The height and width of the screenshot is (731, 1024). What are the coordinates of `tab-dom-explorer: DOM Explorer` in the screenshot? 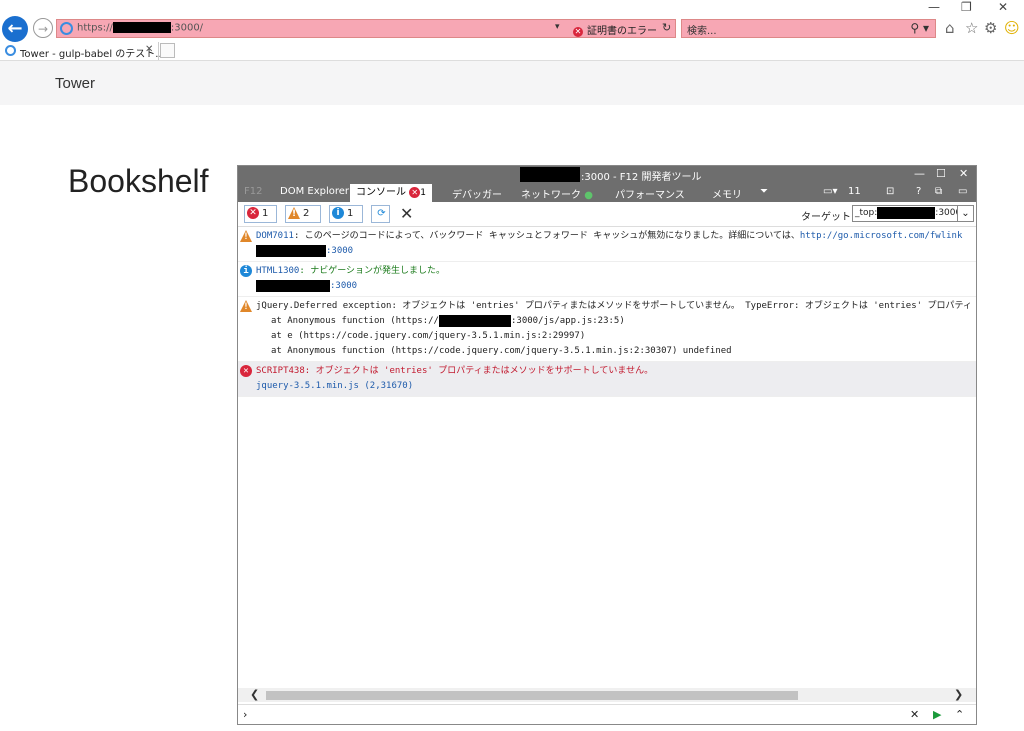 It's located at (314, 191).